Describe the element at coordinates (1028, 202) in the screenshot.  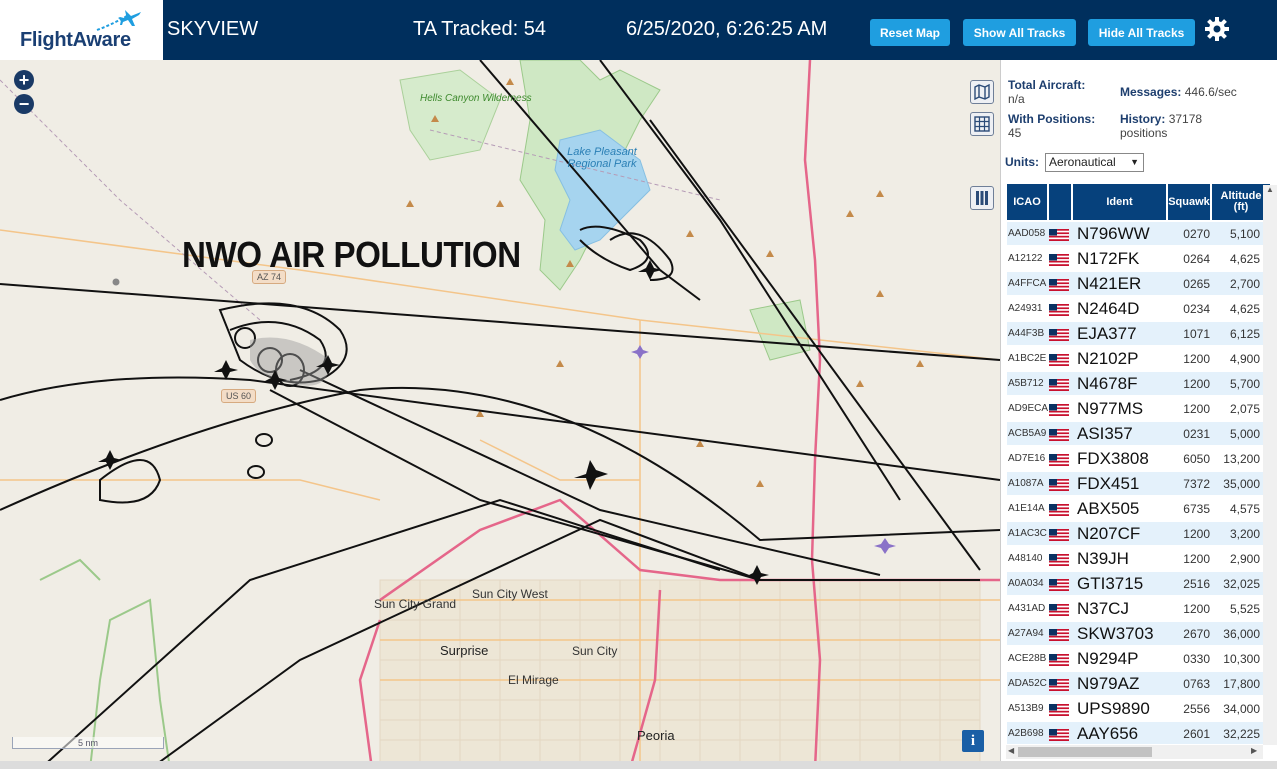
I see `column-header-icao: ICAO` at that location.